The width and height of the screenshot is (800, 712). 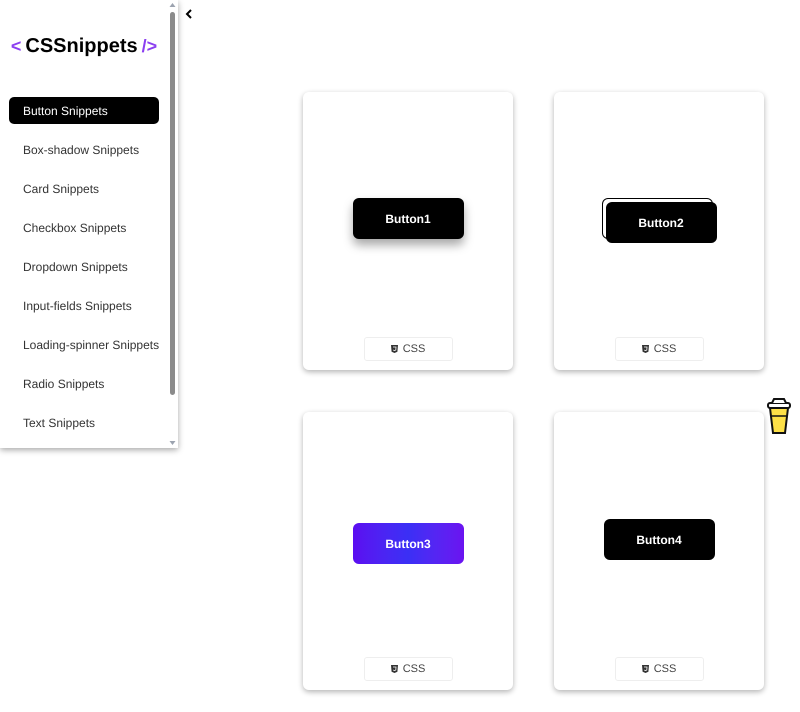 What do you see at coordinates (408, 218) in the screenshot?
I see `demo-button: Button1` at bounding box center [408, 218].